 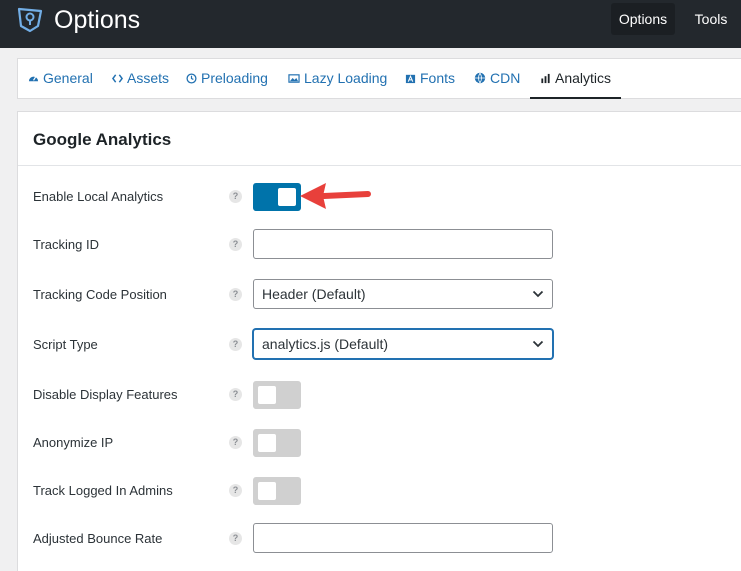 I want to click on tab-label: Lazy Loading, so click(x=346, y=78).